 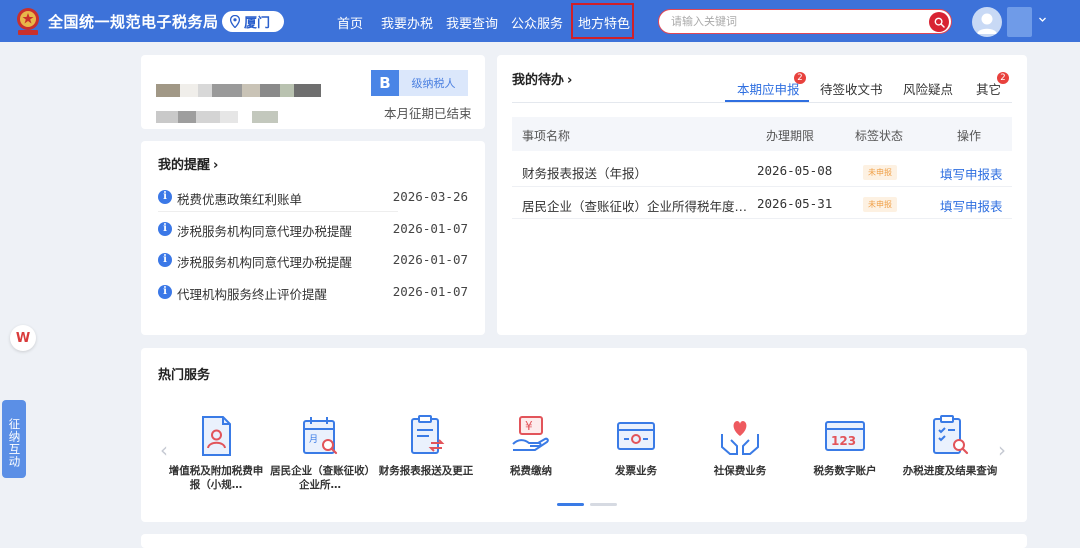 I want to click on reminder-divider, so click(x=278, y=211).